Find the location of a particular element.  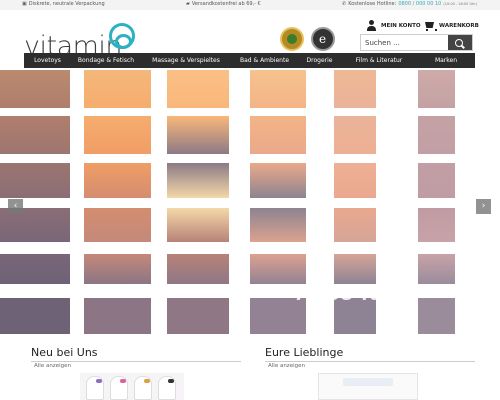

shipping-text: Versandkostenfrei ab 69,- € is located at coordinates (226, 4).